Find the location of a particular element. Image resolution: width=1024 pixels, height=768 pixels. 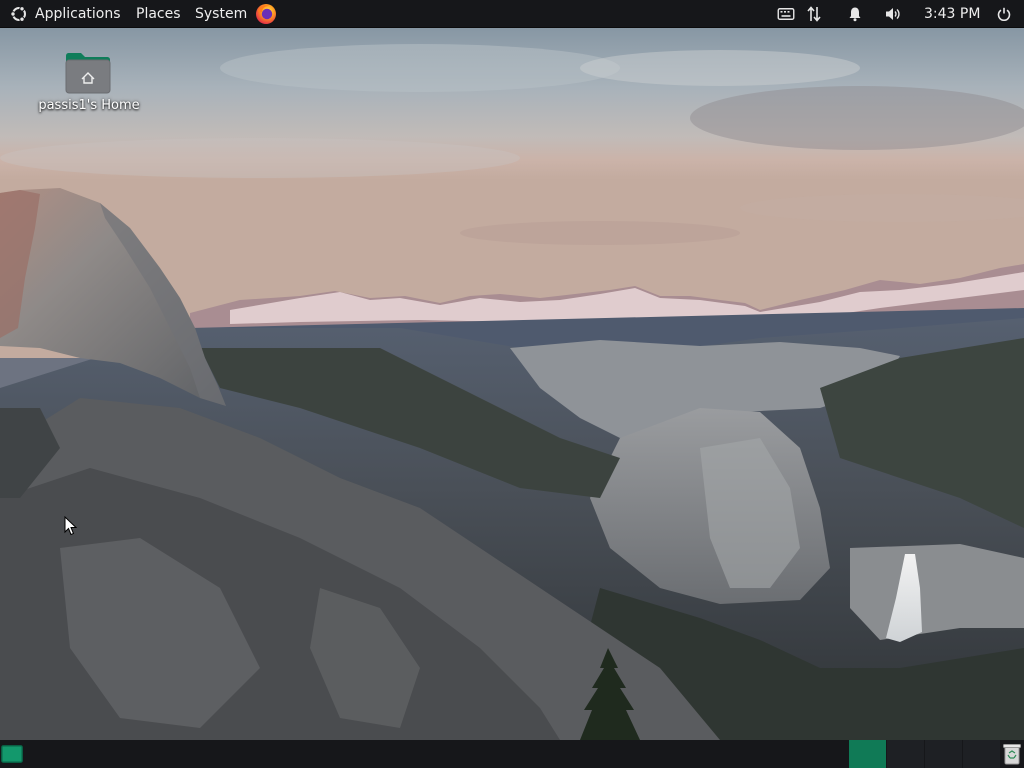

mouse-cursor-icon is located at coordinates (71, 526).